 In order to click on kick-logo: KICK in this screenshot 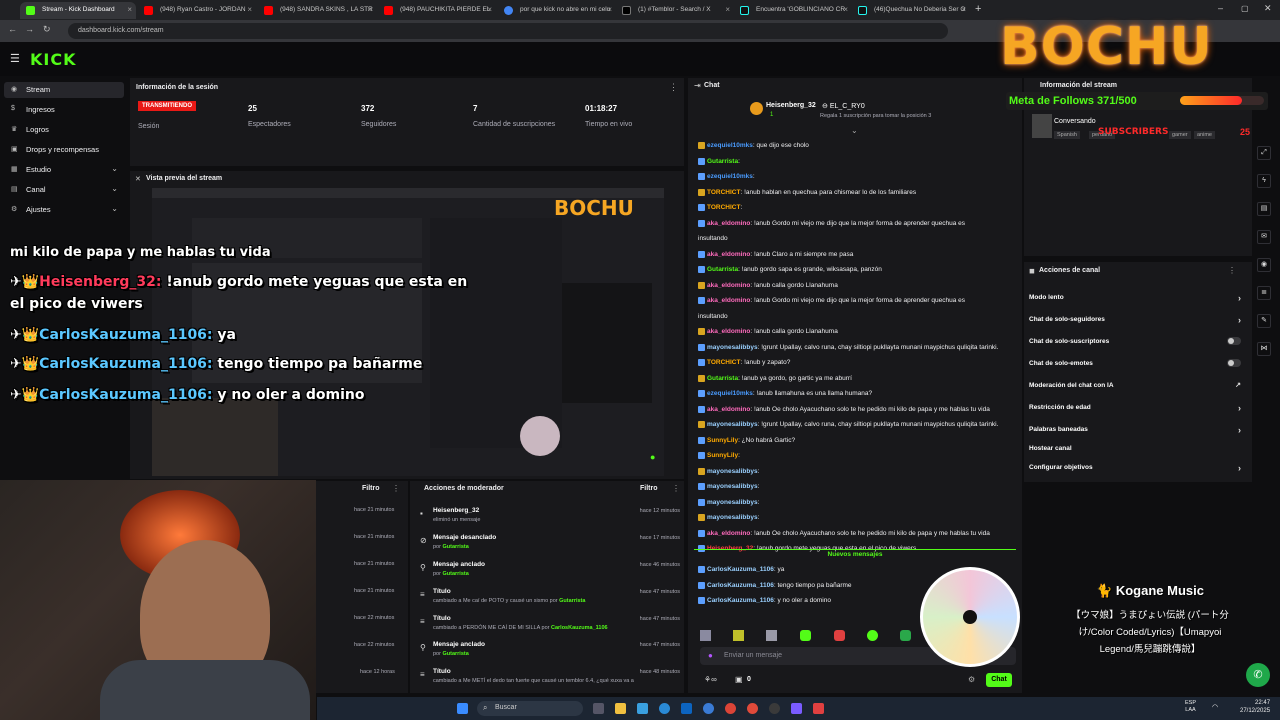, I will do `click(53, 59)`.